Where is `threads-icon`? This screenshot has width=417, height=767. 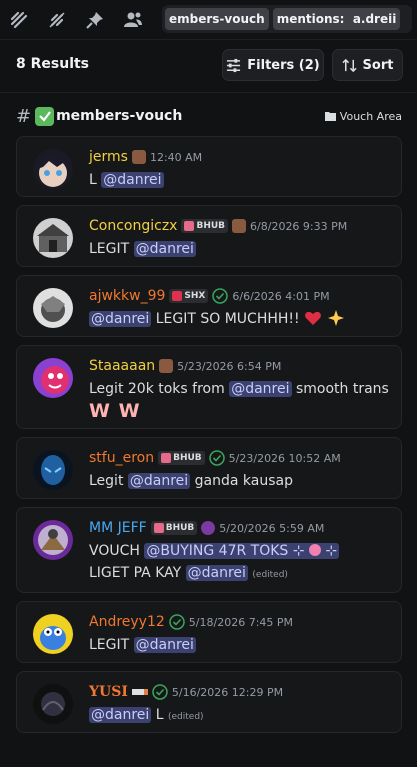
threads-icon is located at coordinates (19, 20).